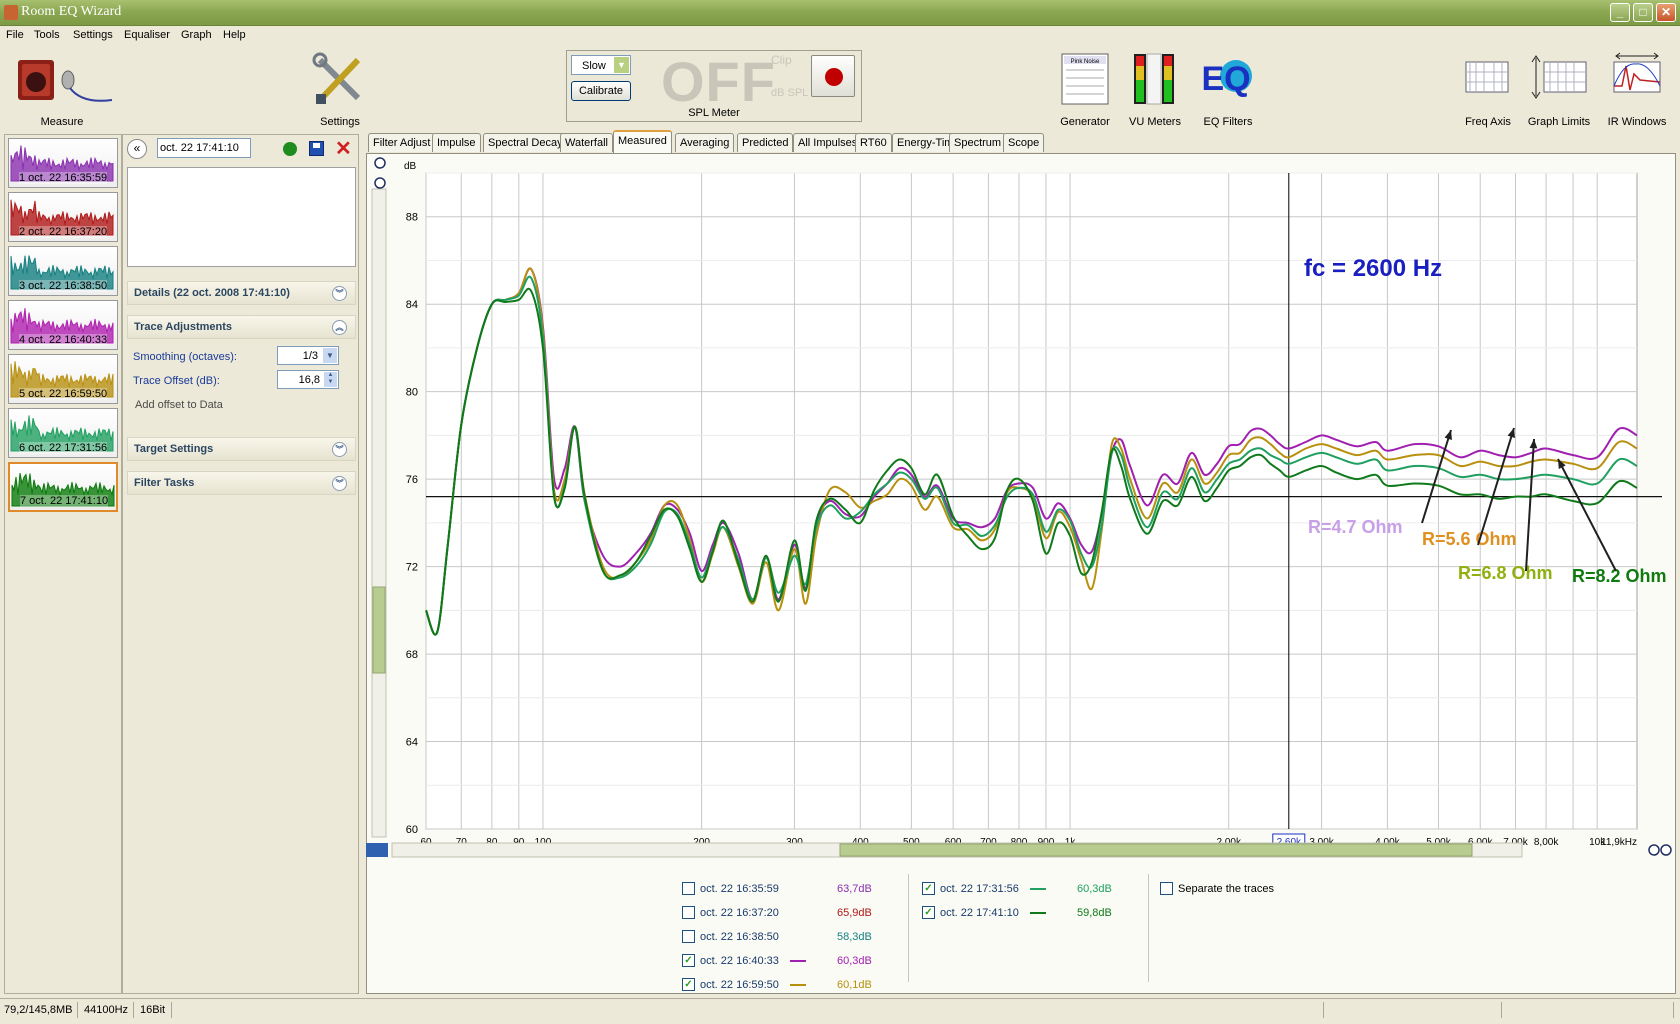 The image size is (1680, 1024). Describe the element at coordinates (456, 142) in the screenshot. I see `tab-impulse: Impulse` at that location.